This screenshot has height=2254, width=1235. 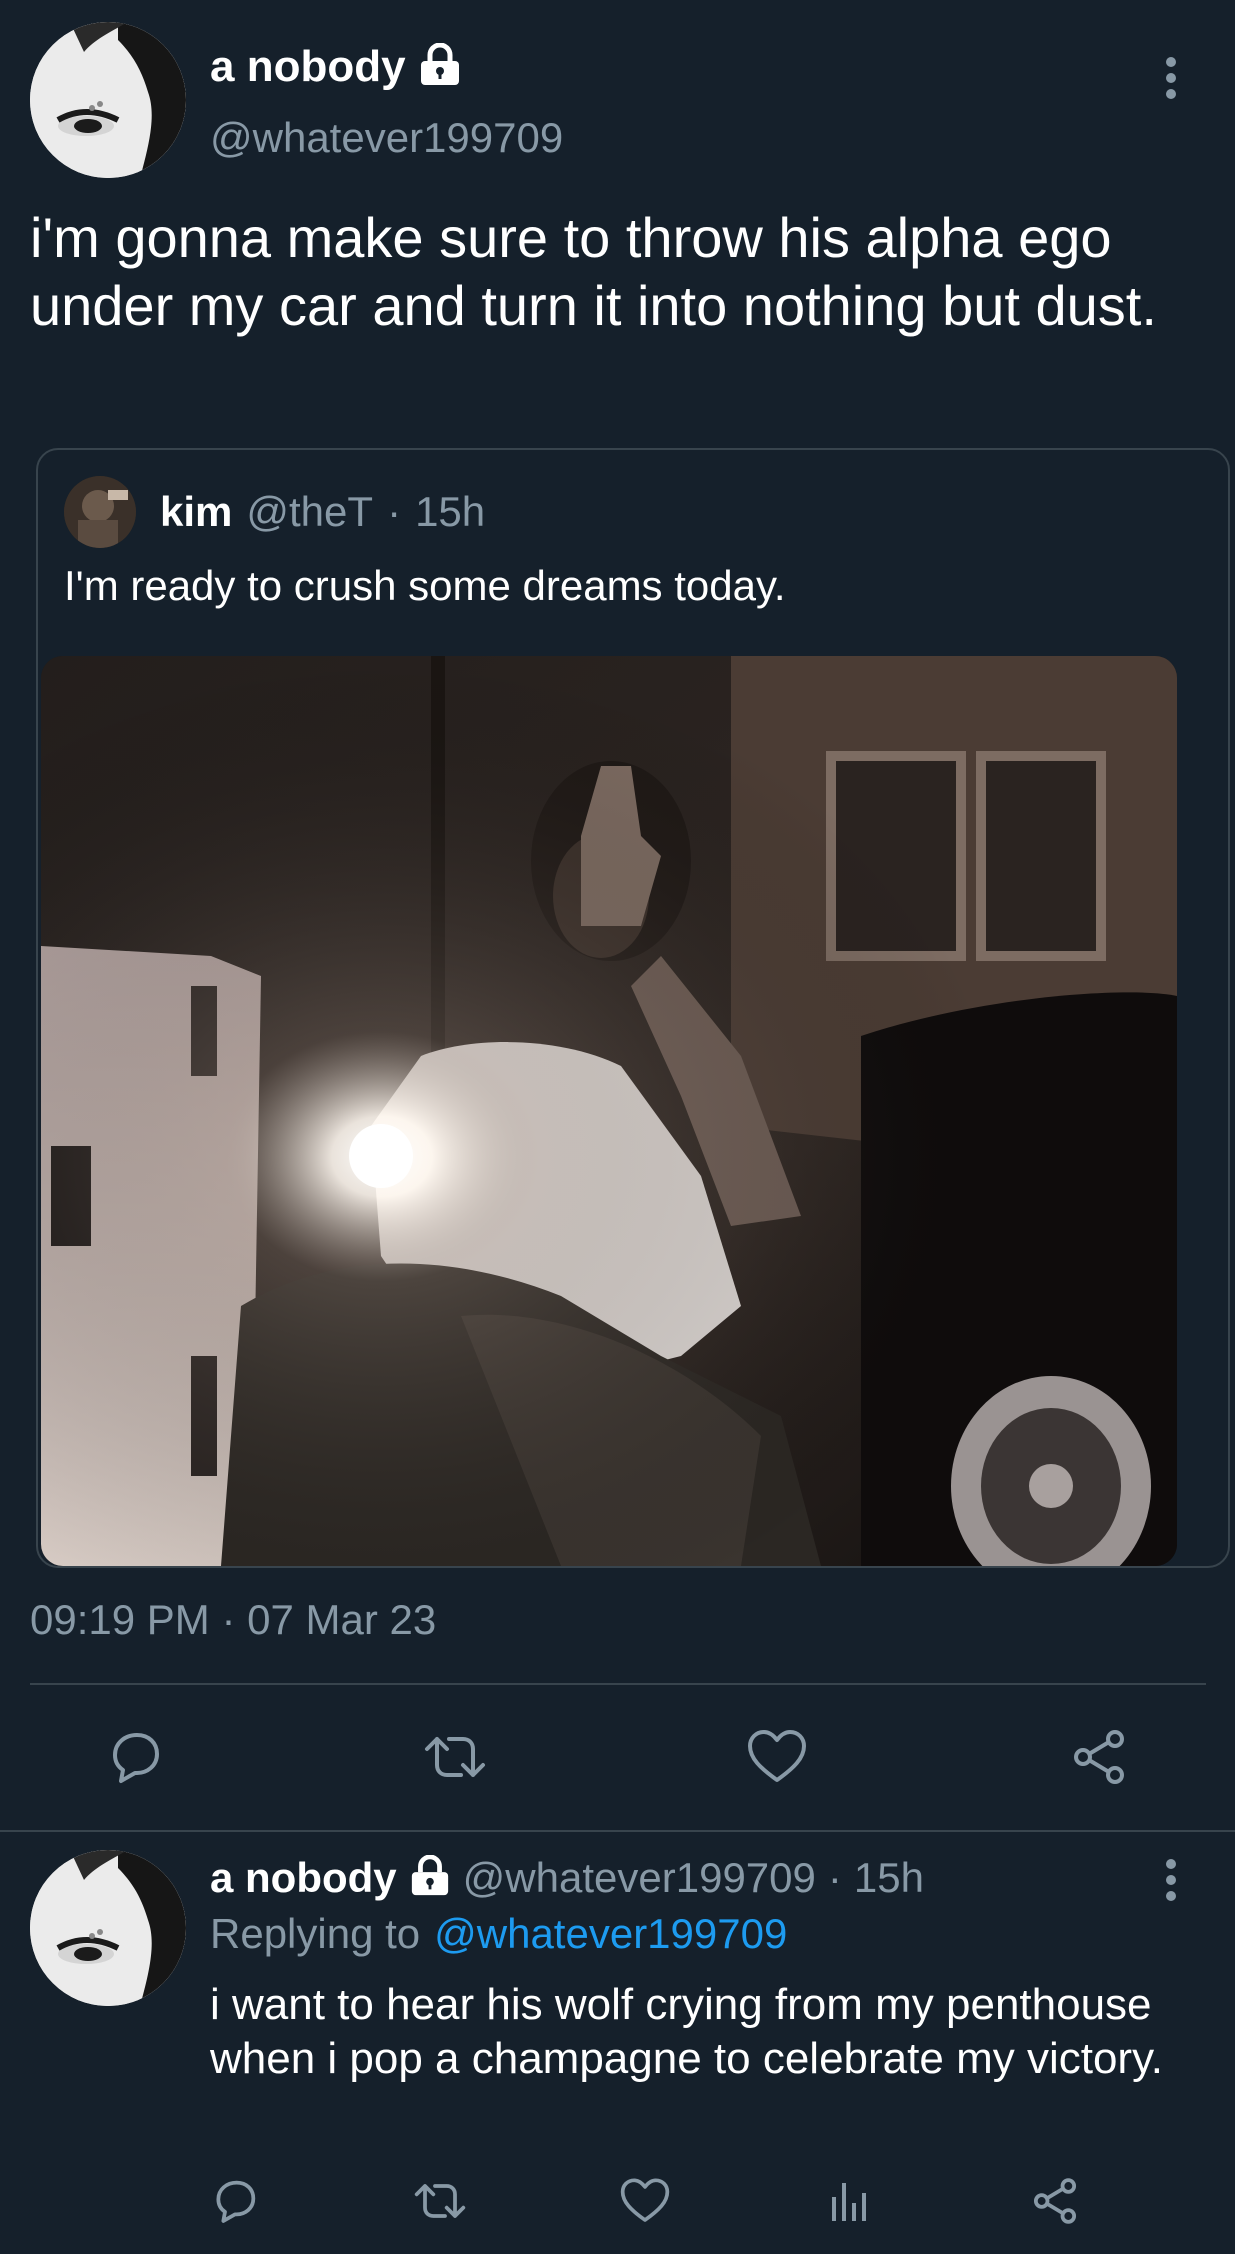 I want to click on reply-like-button, so click(x=645, y=2201).